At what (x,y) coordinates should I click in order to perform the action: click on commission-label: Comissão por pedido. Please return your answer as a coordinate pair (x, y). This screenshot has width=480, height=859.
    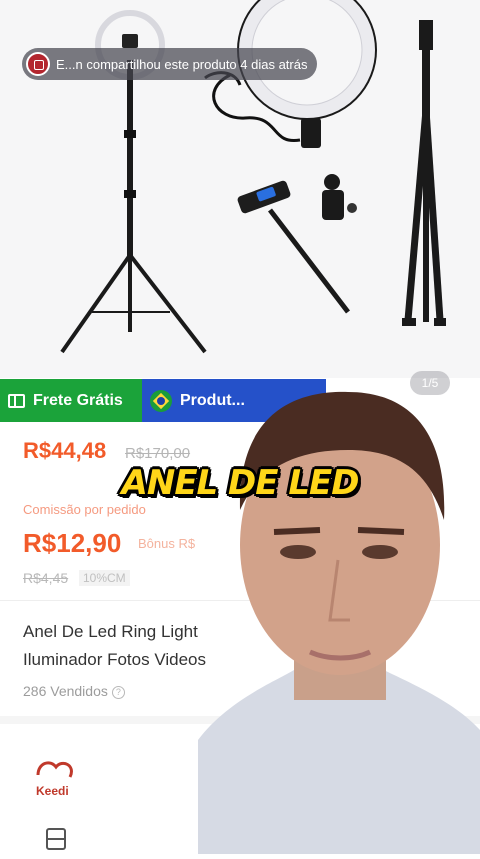
    Looking at the image, I should click on (84, 509).